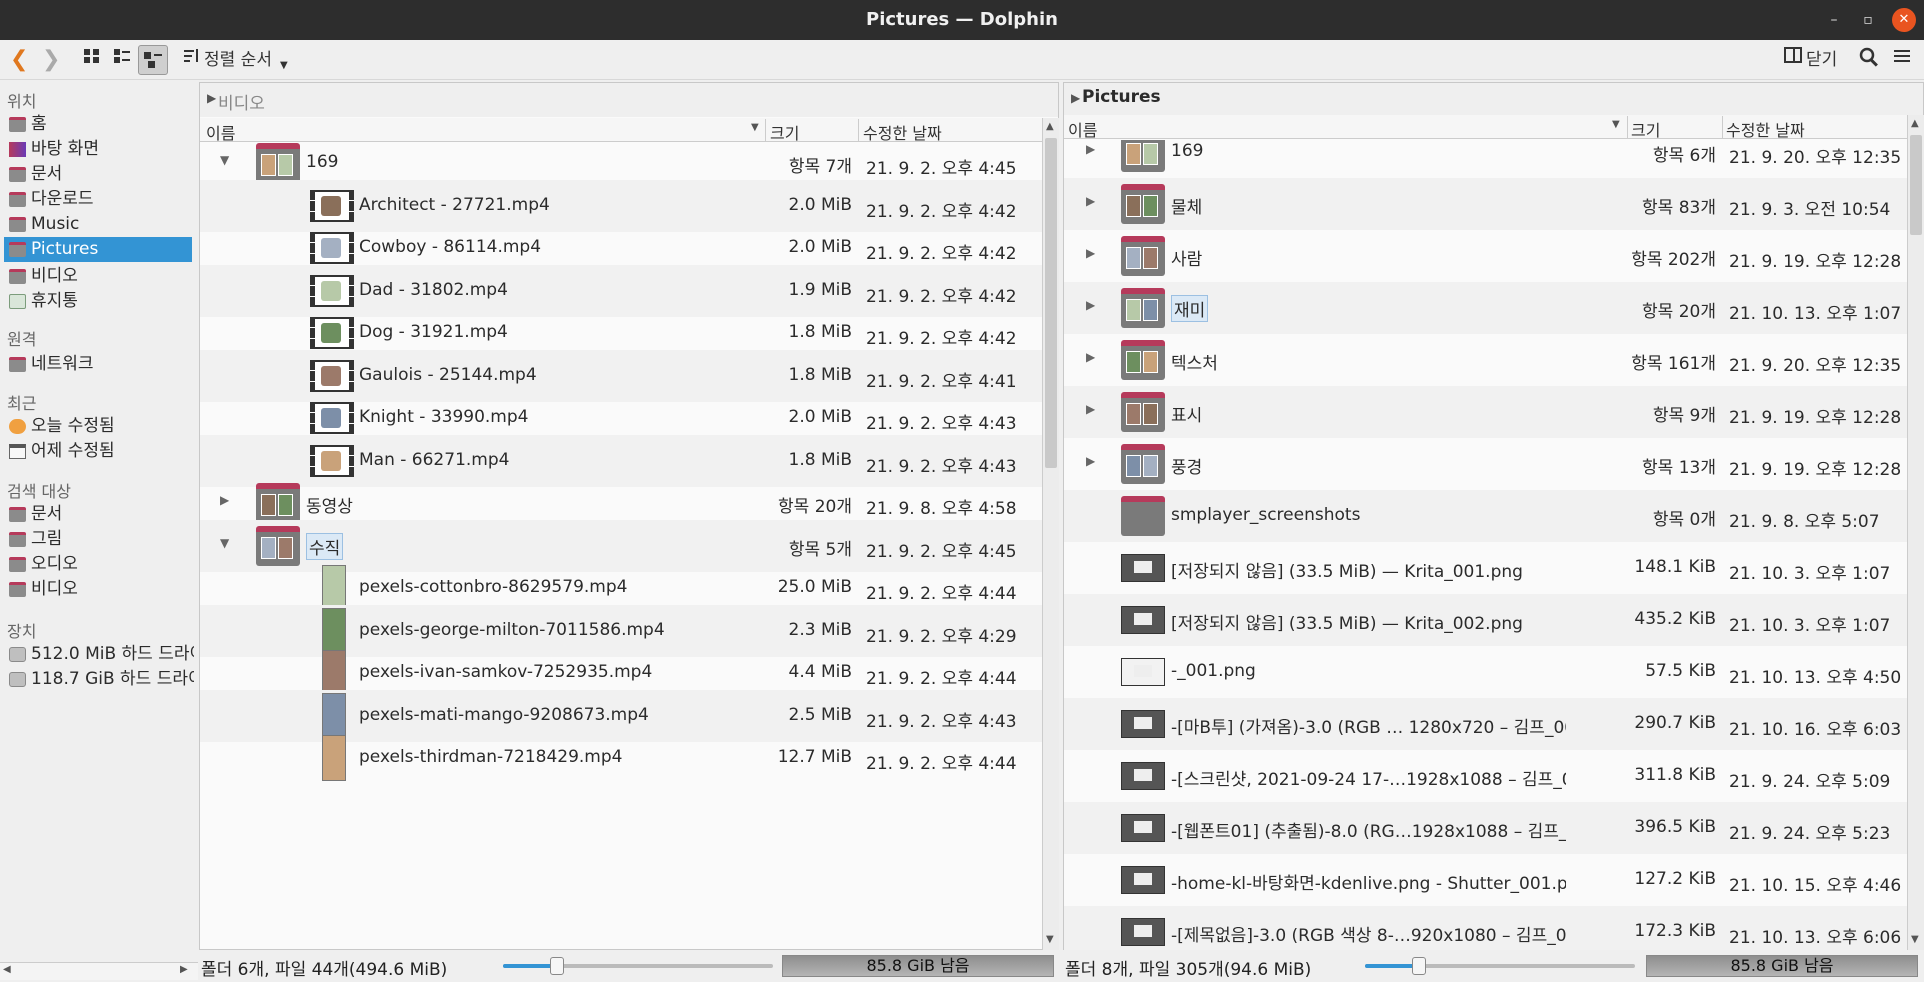 The width and height of the screenshot is (1924, 982). Describe the element at coordinates (122, 60) in the screenshot. I see `compact-view-icon` at that location.